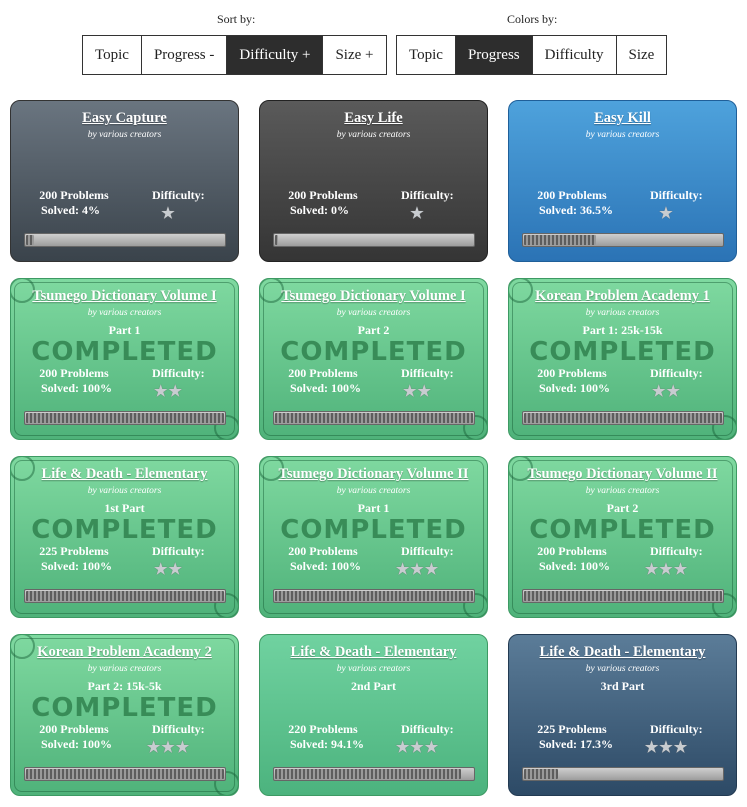 The height and width of the screenshot is (807, 747). Describe the element at coordinates (426, 55) in the screenshot. I see `color-topic-button: Topic` at that location.